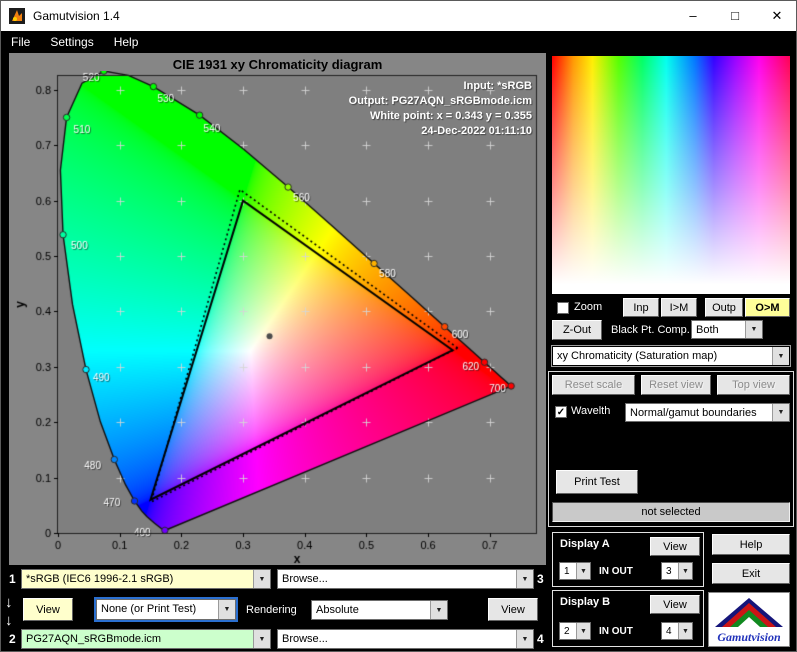 The width and height of the screenshot is (797, 652). What do you see at coordinates (337, 610) in the screenshot?
I see `rendering-mode-value: Absolute` at bounding box center [337, 610].